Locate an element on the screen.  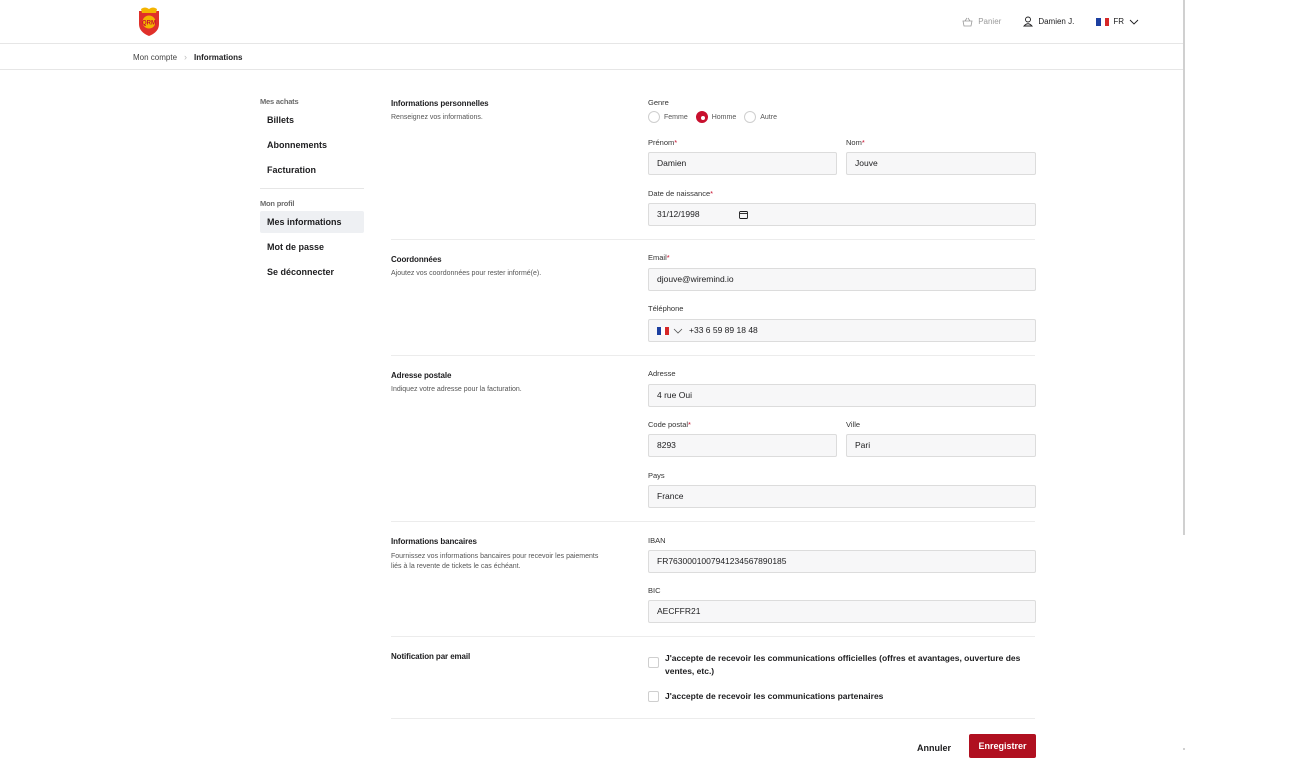
sidebar-item-password: Mot de passe is located at coordinates (312, 247).